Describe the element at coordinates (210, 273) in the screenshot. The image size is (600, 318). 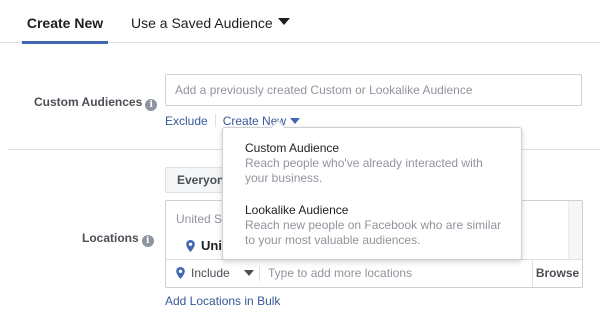
I see `include-label: Include` at that location.